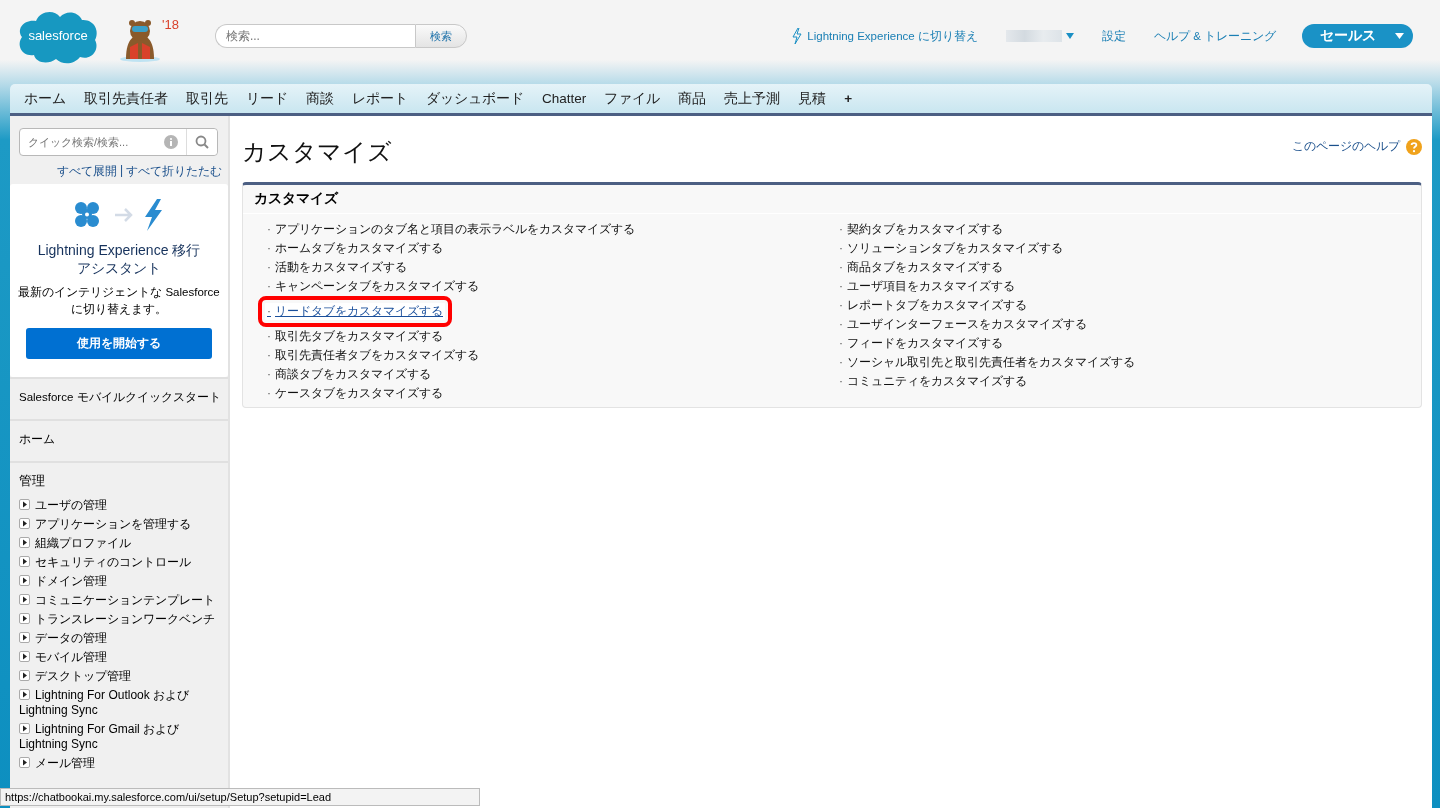 The image size is (1440, 808). I want to click on expand-all-link: すべて展開, so click(86, 171).